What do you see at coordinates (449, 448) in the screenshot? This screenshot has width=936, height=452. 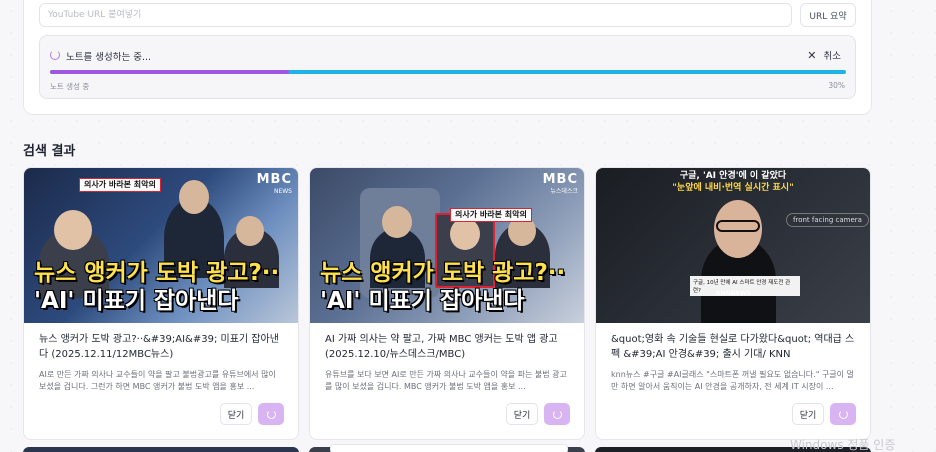 I see `popup-edge` at bounding box center [449, 448].